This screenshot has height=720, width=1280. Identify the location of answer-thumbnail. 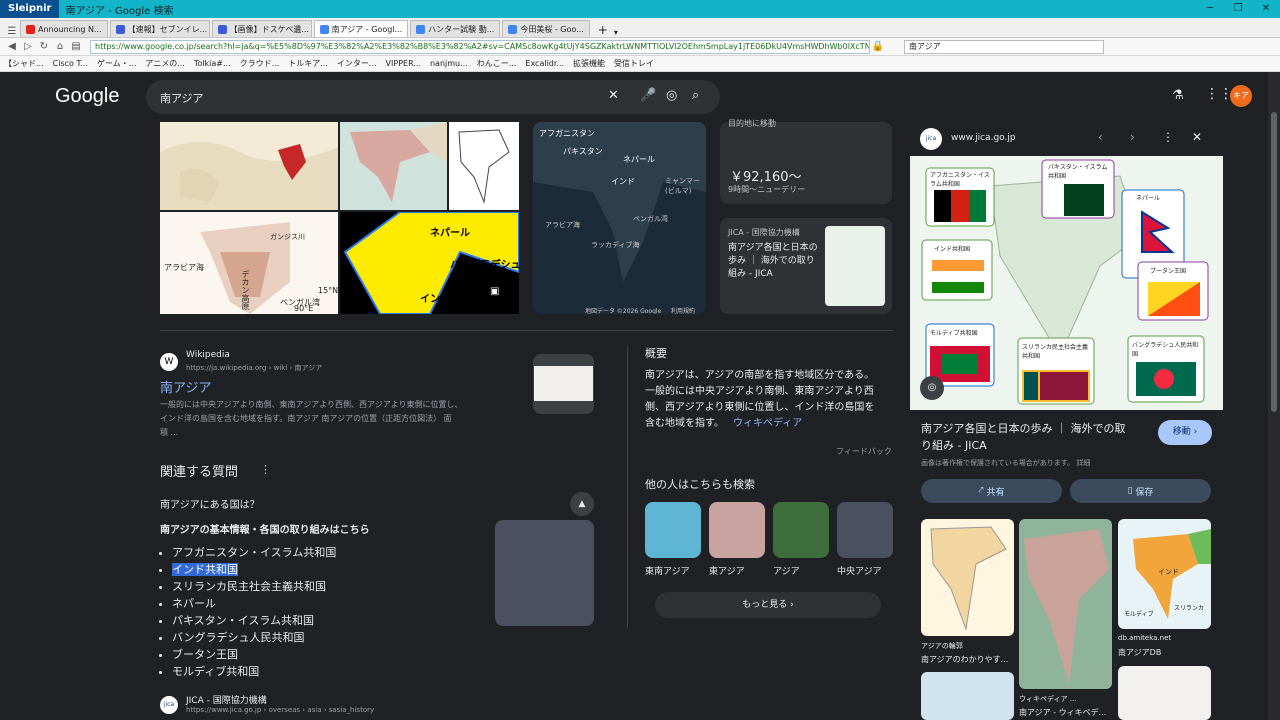
(544, 573).